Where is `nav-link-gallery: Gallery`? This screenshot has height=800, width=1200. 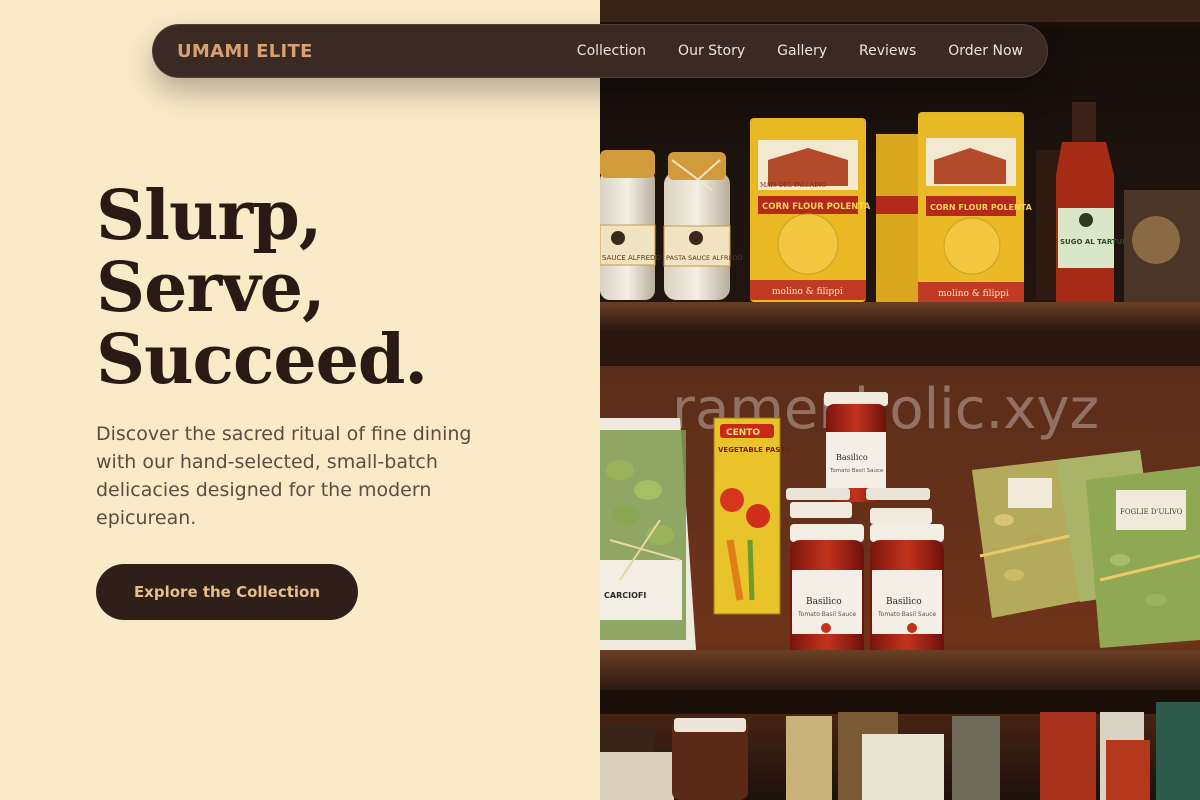 nav-link-gallery: Gallery is located at coordinates (802, 51).